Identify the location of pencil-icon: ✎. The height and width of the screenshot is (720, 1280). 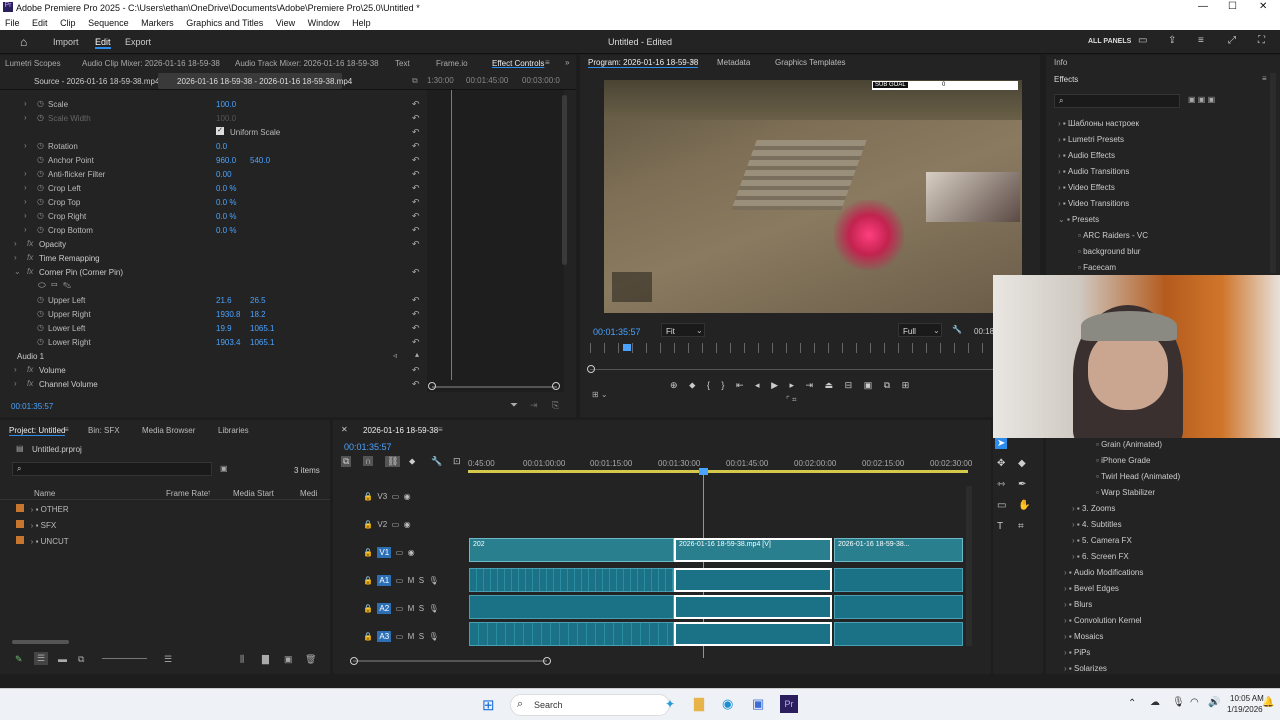
(19, 659).